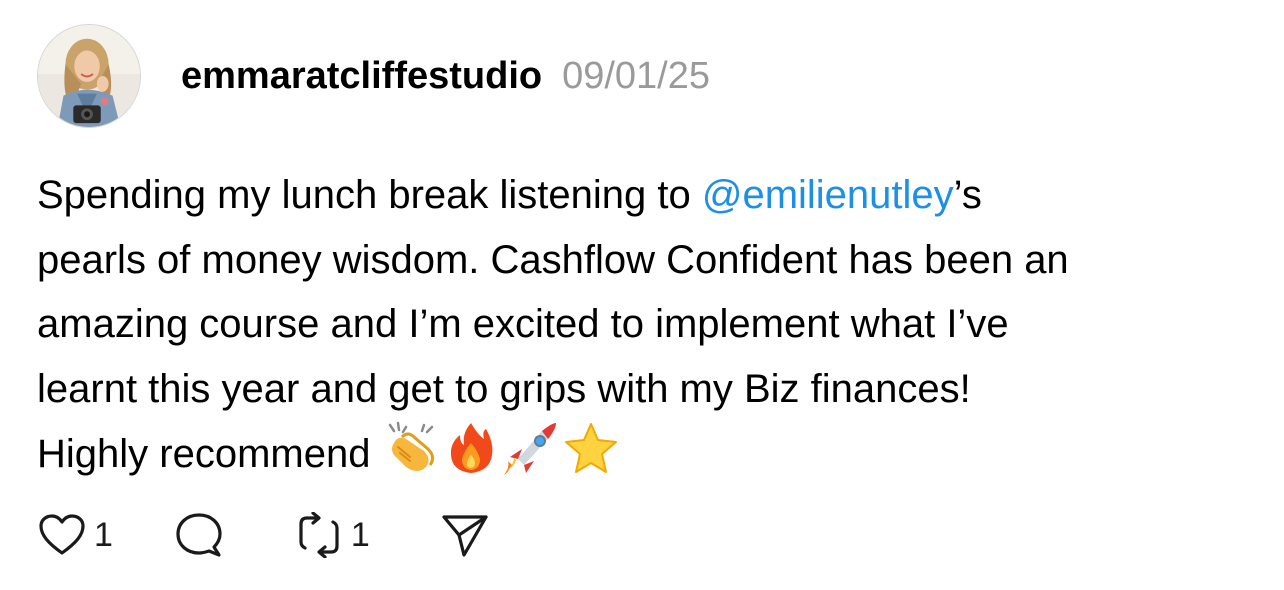  I want to click on mention-link: @emilienutley, so click(828, 195).